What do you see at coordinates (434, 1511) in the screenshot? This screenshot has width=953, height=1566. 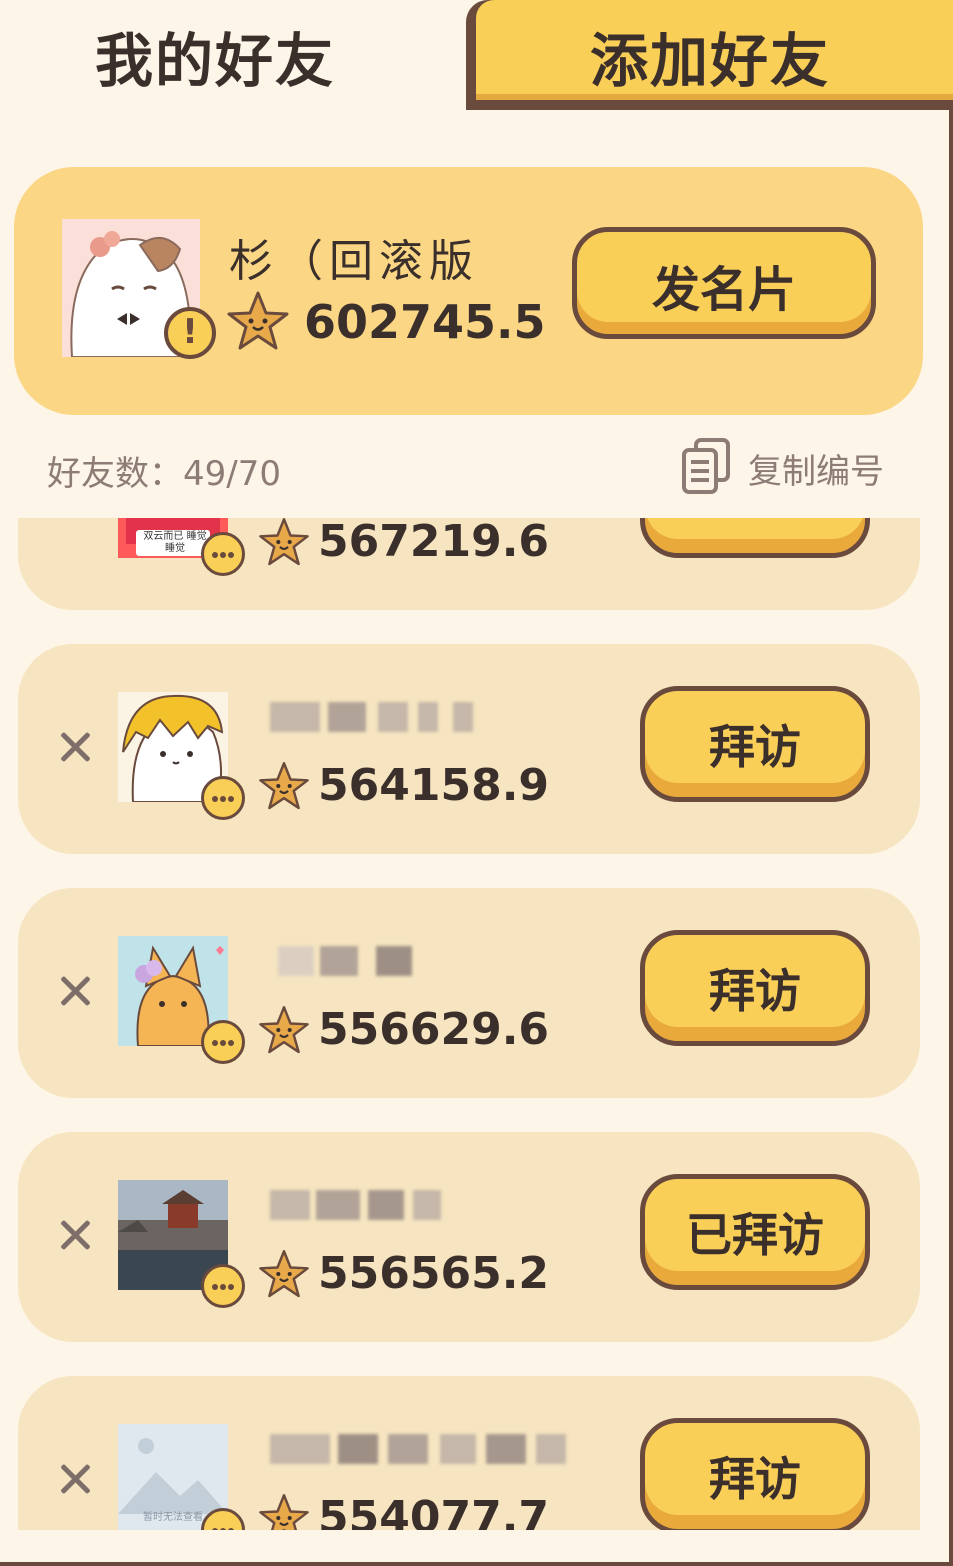 I see `friend-score: 554077.7` at bounding box center [434, 1511].